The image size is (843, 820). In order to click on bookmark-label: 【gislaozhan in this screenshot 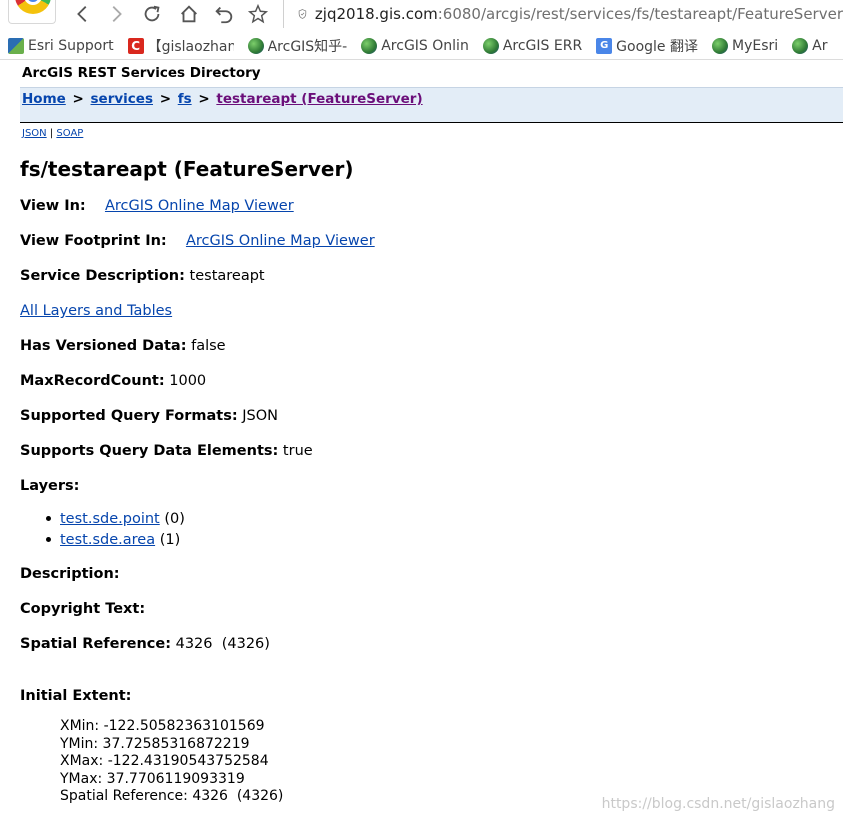, I will do `click(190, 46)`.